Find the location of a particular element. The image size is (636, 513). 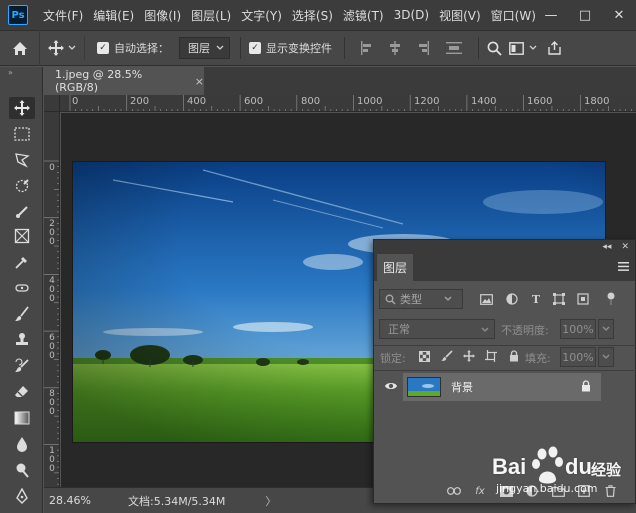

checkerboard-icon is located at coordinates (424, 356).